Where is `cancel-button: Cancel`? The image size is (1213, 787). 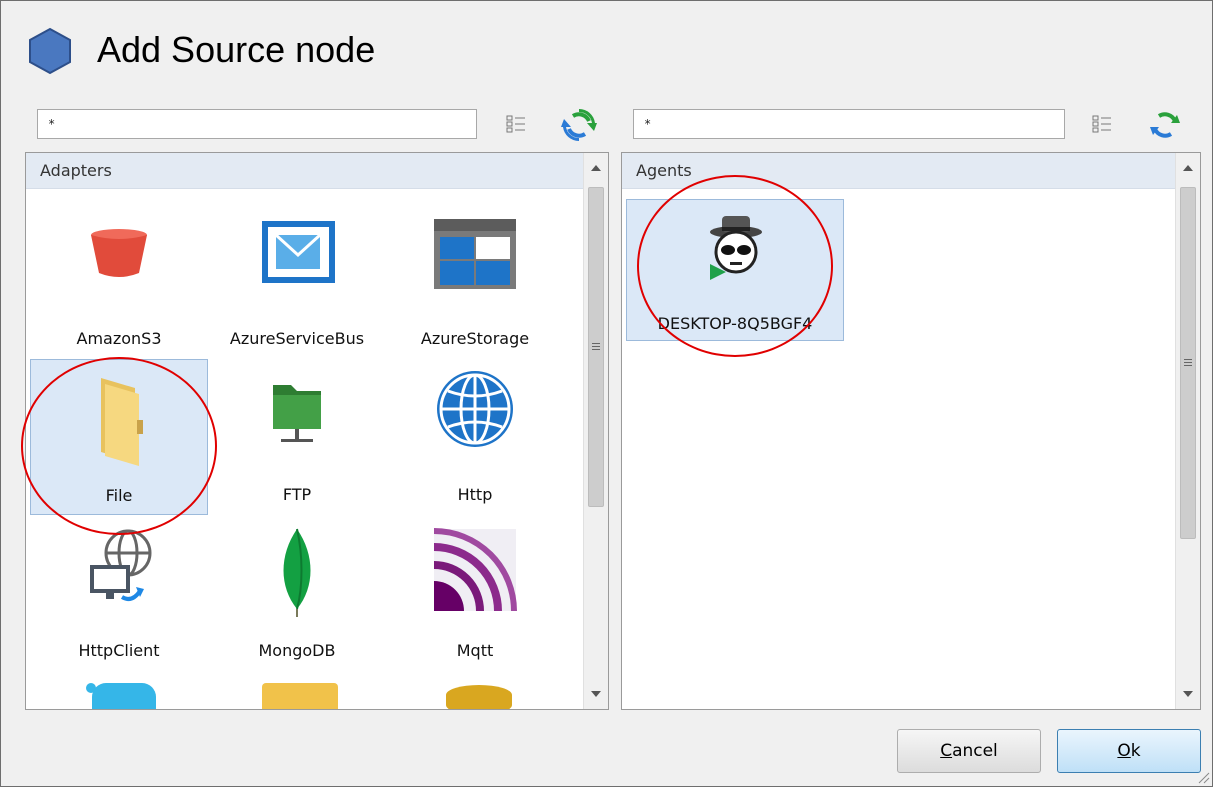
cancel-button: Cancel is located at coordinates (969, 751).